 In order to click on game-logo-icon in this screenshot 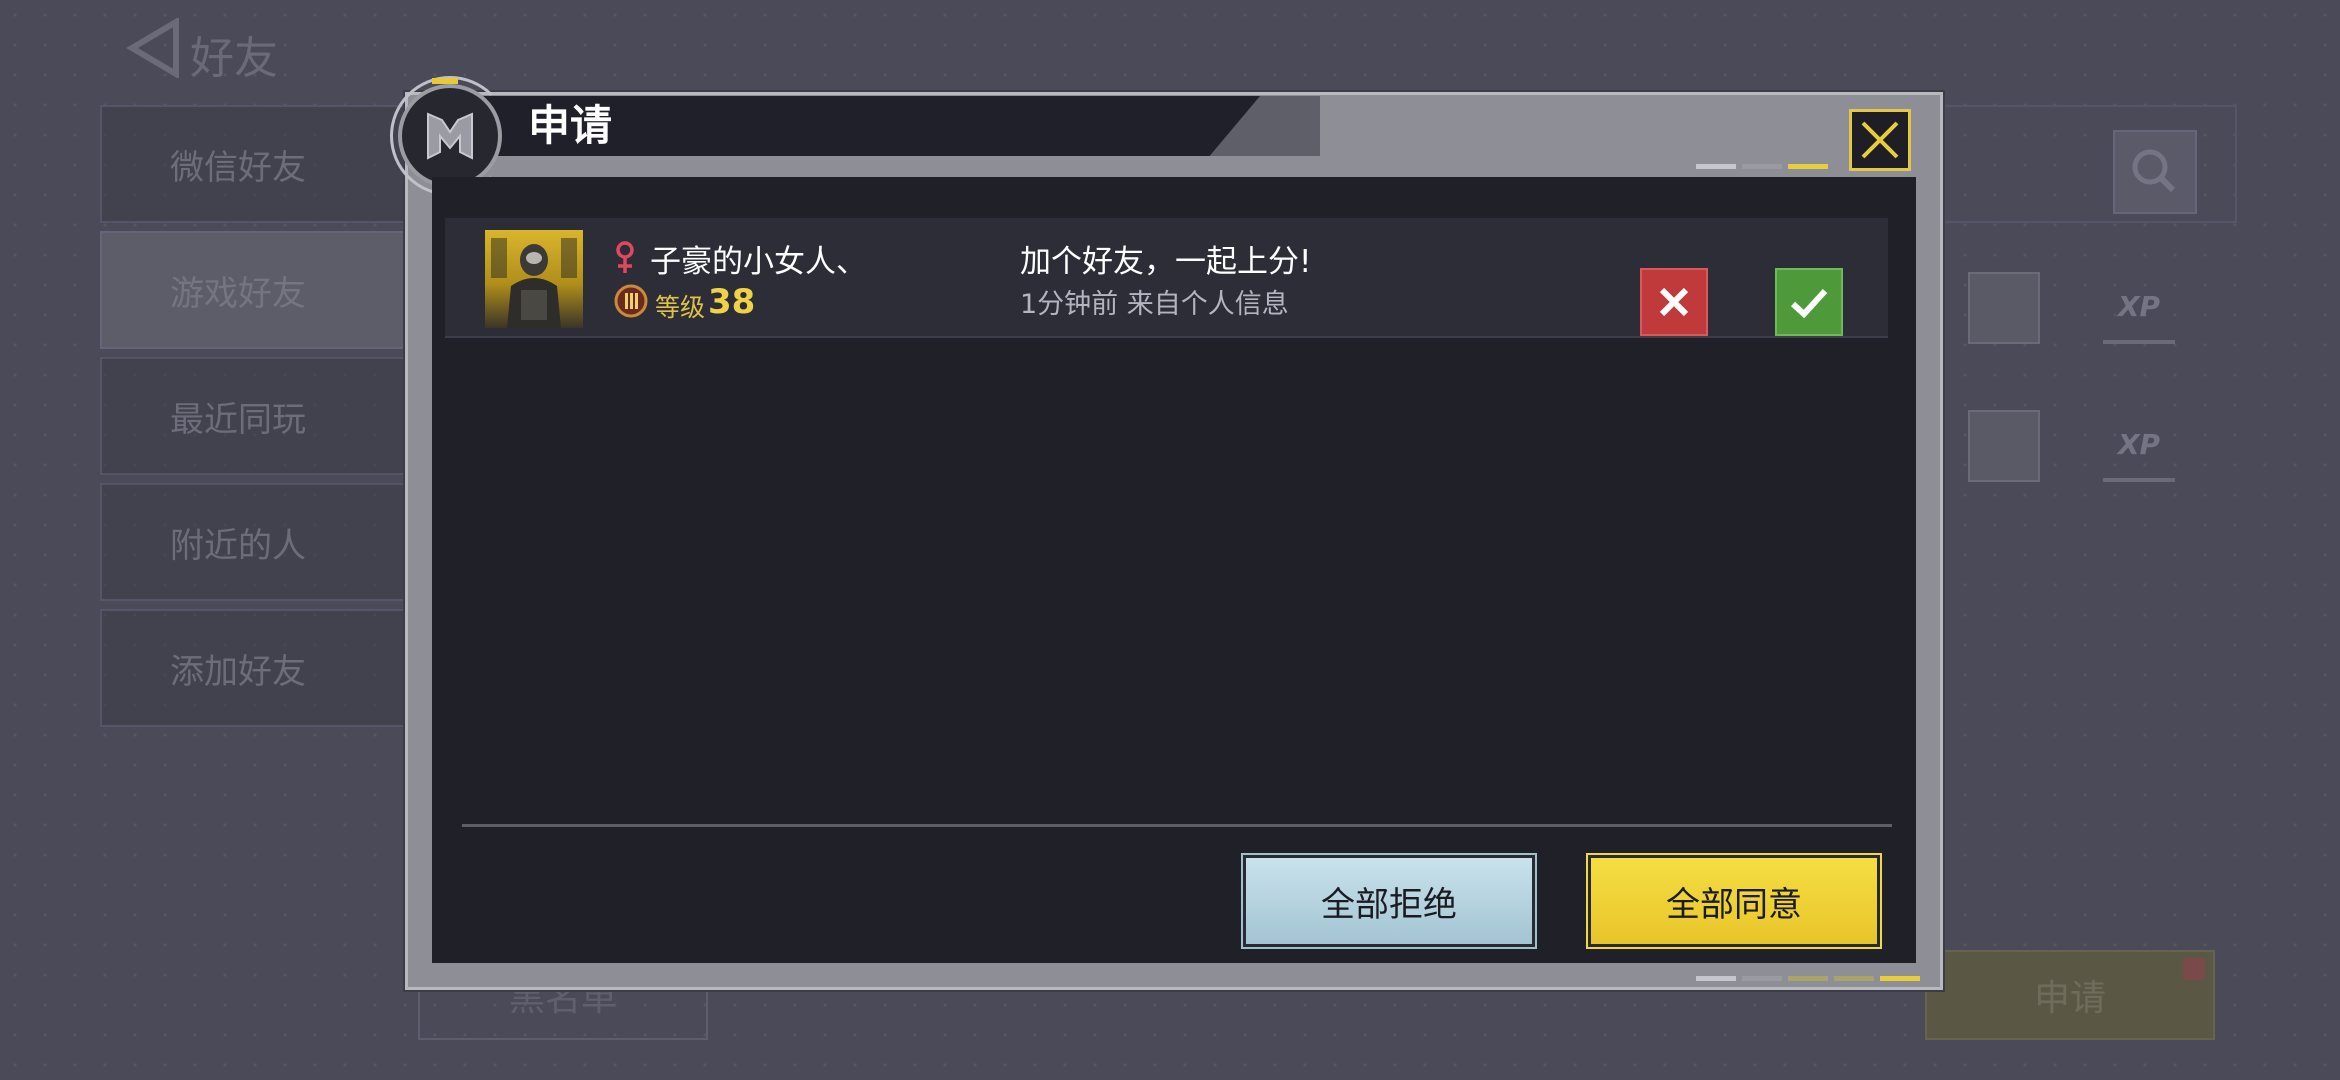, I will do `click(450, 136)`.